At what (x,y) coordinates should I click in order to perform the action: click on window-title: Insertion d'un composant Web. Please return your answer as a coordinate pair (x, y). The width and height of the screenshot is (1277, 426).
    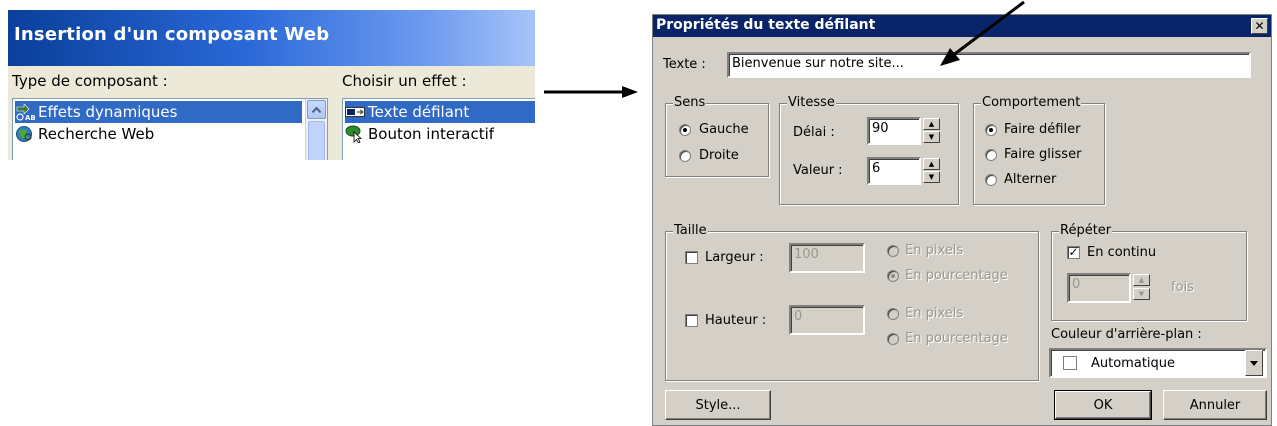
    Looking at the image, I should click on (172, 34).